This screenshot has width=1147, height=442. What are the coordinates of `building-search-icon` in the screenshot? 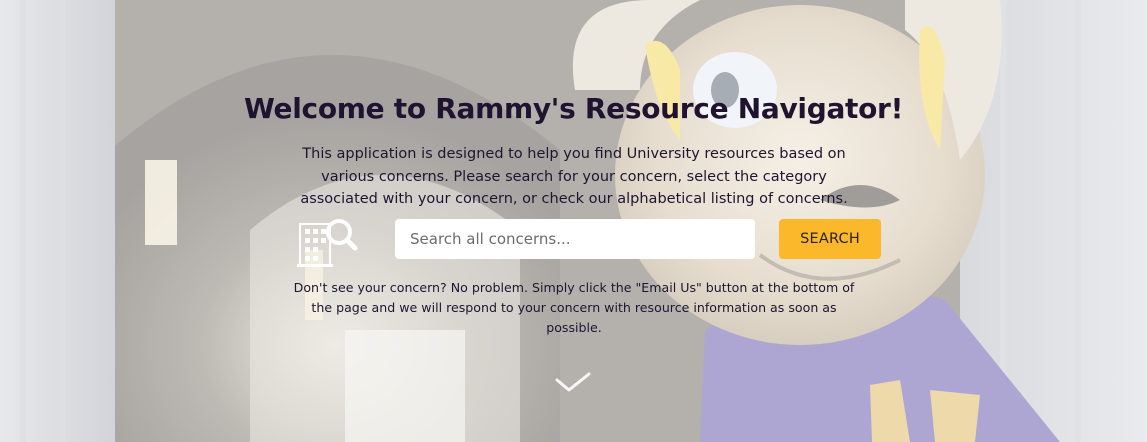 It's located at (327, 243).